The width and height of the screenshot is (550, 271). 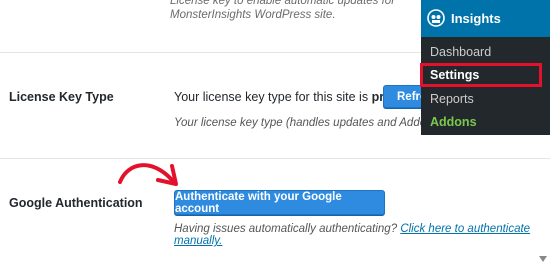 What do you see at coordinates (460, 52) in the screenshot?
I see `menu-item-dashboard: Dashboard` at bounding box center [460, 52].